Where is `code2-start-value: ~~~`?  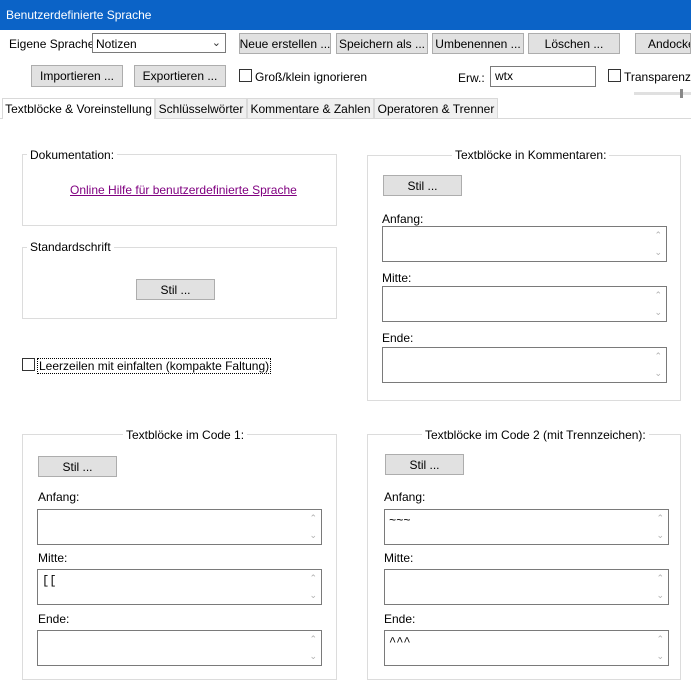 code2-start-value: ~~~ is located at coordinates (400, 521).